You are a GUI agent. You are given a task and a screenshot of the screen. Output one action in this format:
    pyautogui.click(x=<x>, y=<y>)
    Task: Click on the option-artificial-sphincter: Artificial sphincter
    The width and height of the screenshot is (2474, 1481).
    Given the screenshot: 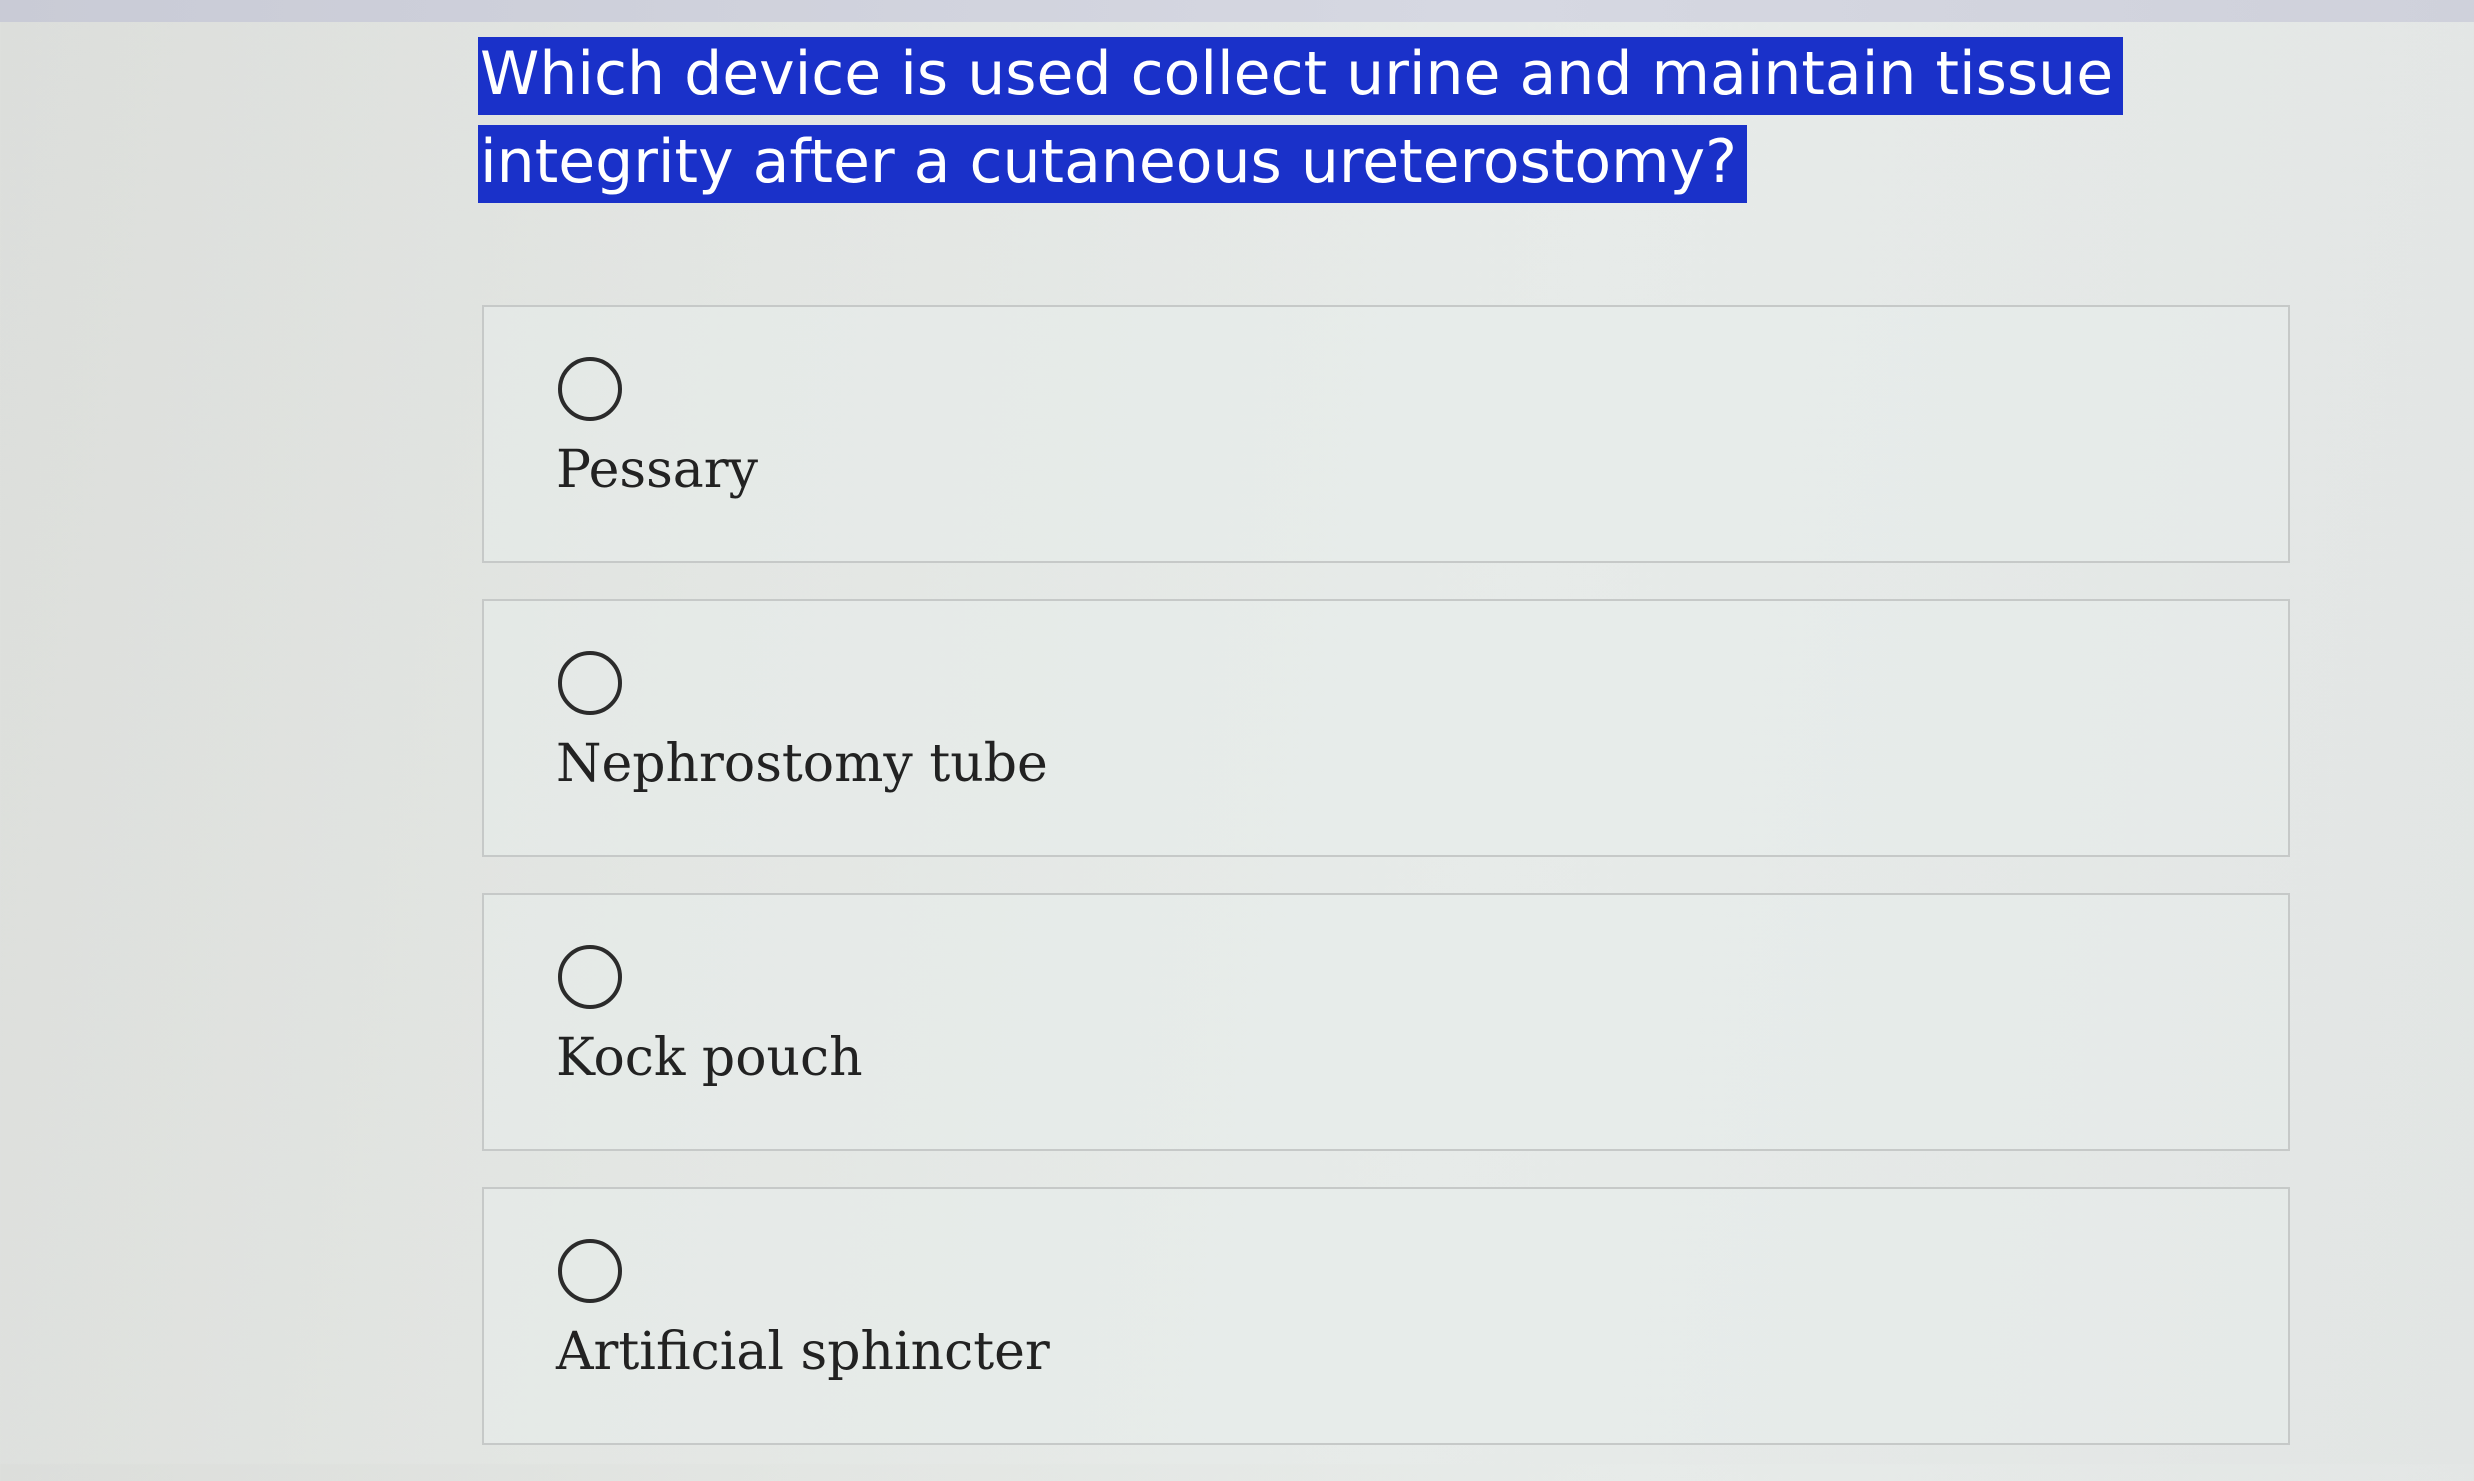 What is the action you would take?
    pyautogui.click(x=1386, y=1316)
    